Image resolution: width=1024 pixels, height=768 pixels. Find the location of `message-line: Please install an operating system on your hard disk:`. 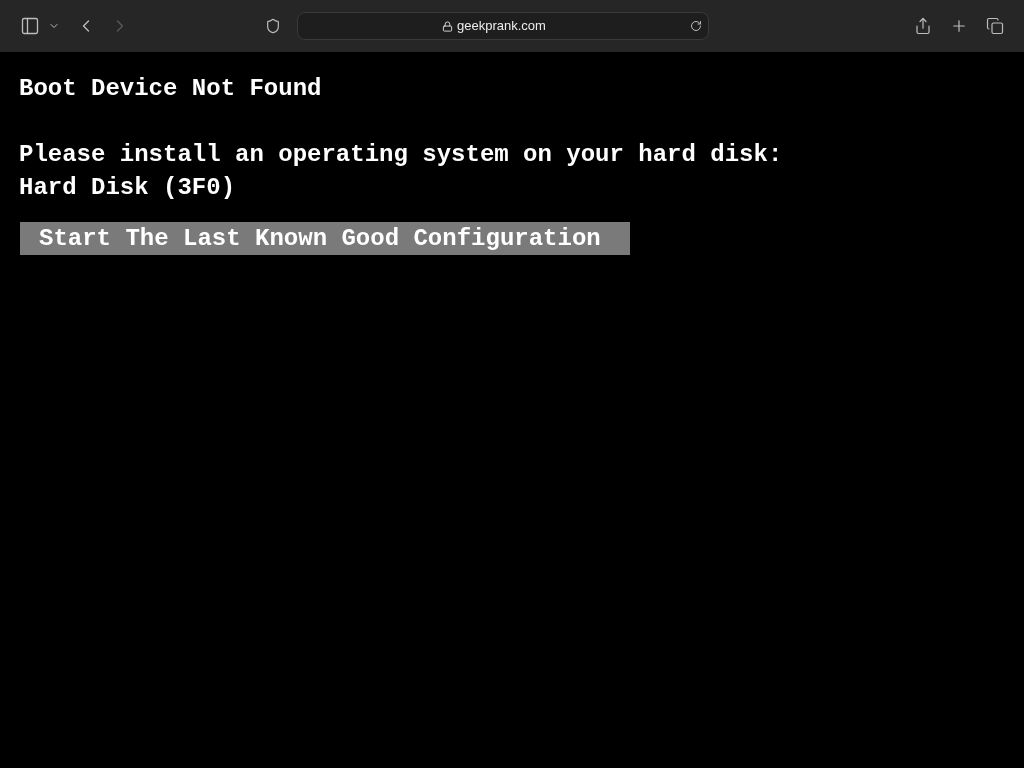

message-line: Please install an operating system on your hard disk: is located at coordinates (401, 155).